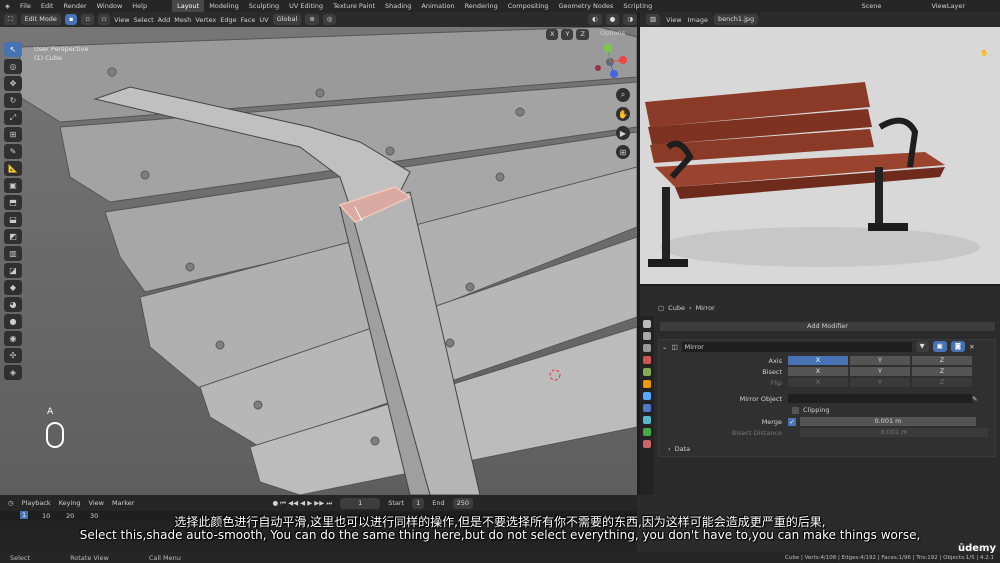  What do you see at coordinates (144, 20) in the screenshot?
I see `select-menu: Select` at bounding box center [144, 20].